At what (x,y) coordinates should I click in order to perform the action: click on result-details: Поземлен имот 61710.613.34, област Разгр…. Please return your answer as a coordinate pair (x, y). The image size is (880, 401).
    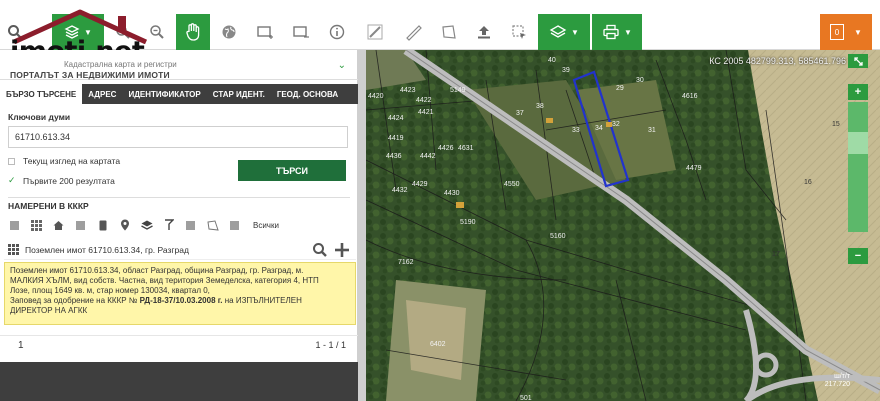
    Looking at the image, I should click on (180, 293).